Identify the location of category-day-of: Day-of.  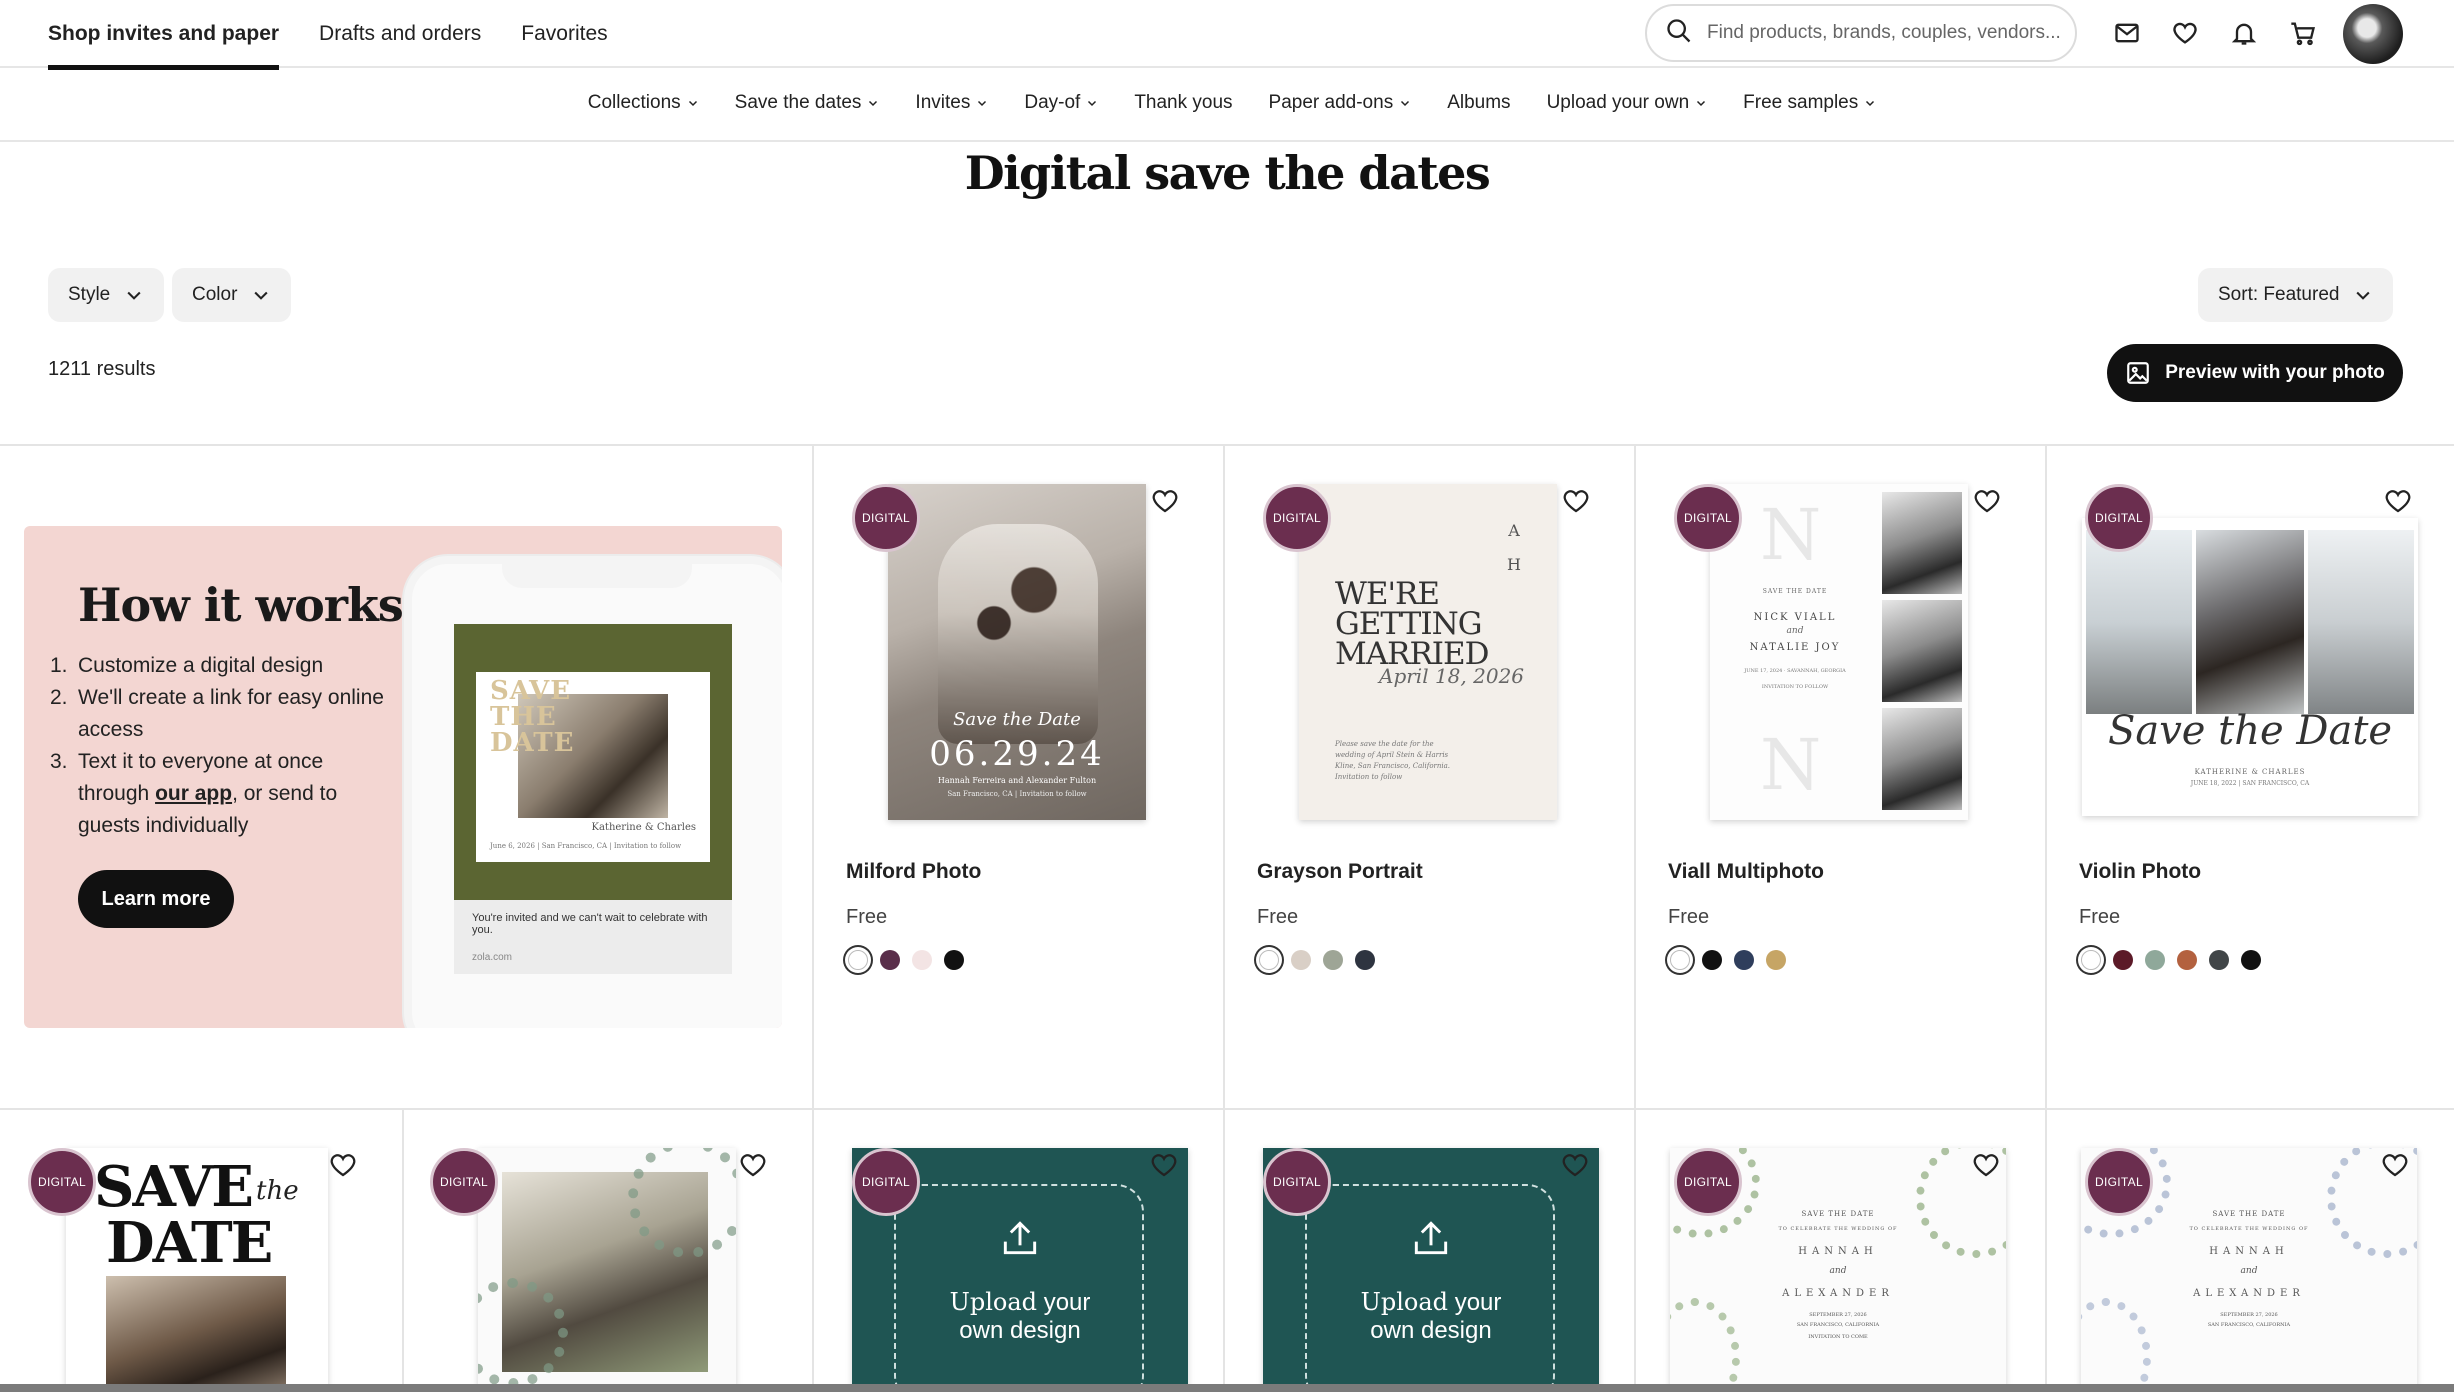
(1061, 103).